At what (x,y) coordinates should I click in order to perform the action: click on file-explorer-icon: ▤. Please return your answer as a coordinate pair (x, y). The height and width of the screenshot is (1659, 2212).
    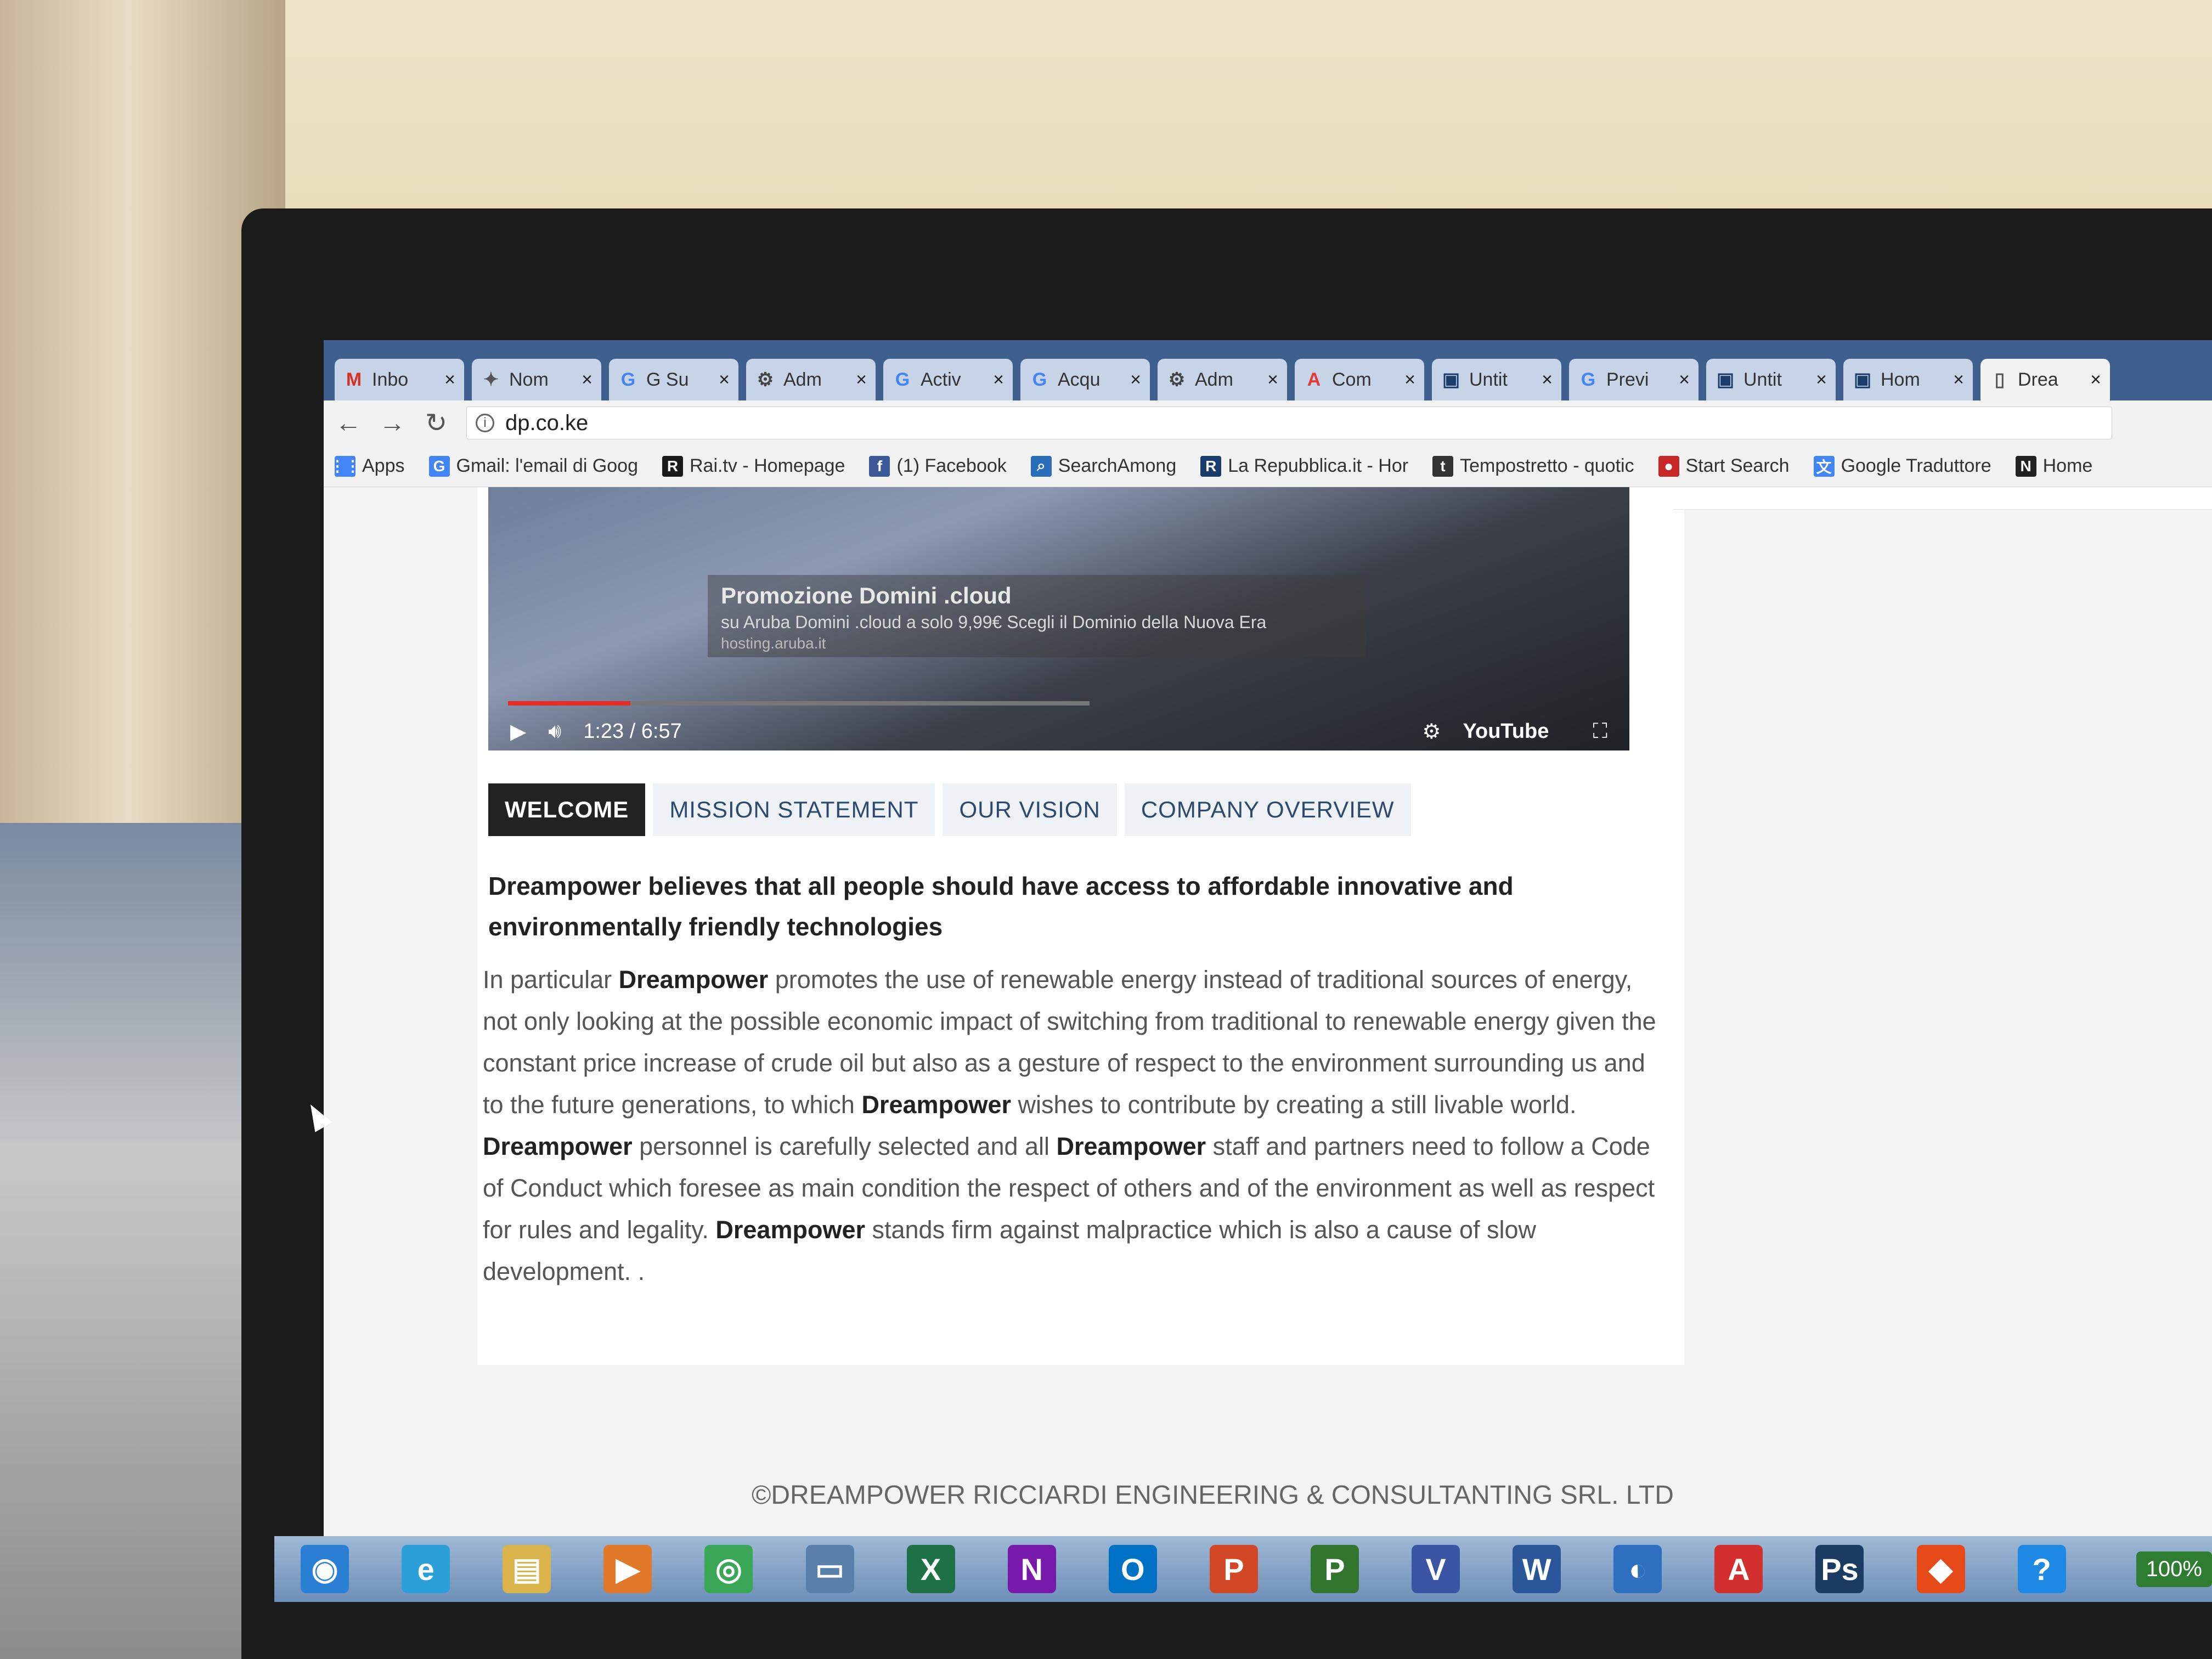
    Looking at the image, I should click on (526, 1569).